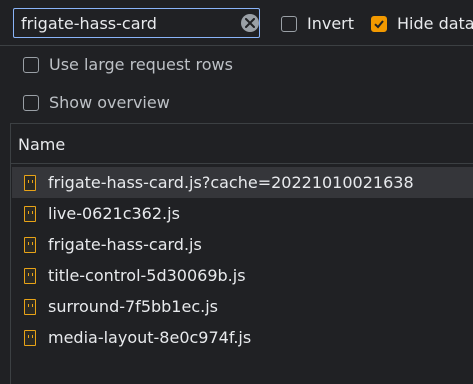  I want to click on name-column-header: Name, so click(242, 144).